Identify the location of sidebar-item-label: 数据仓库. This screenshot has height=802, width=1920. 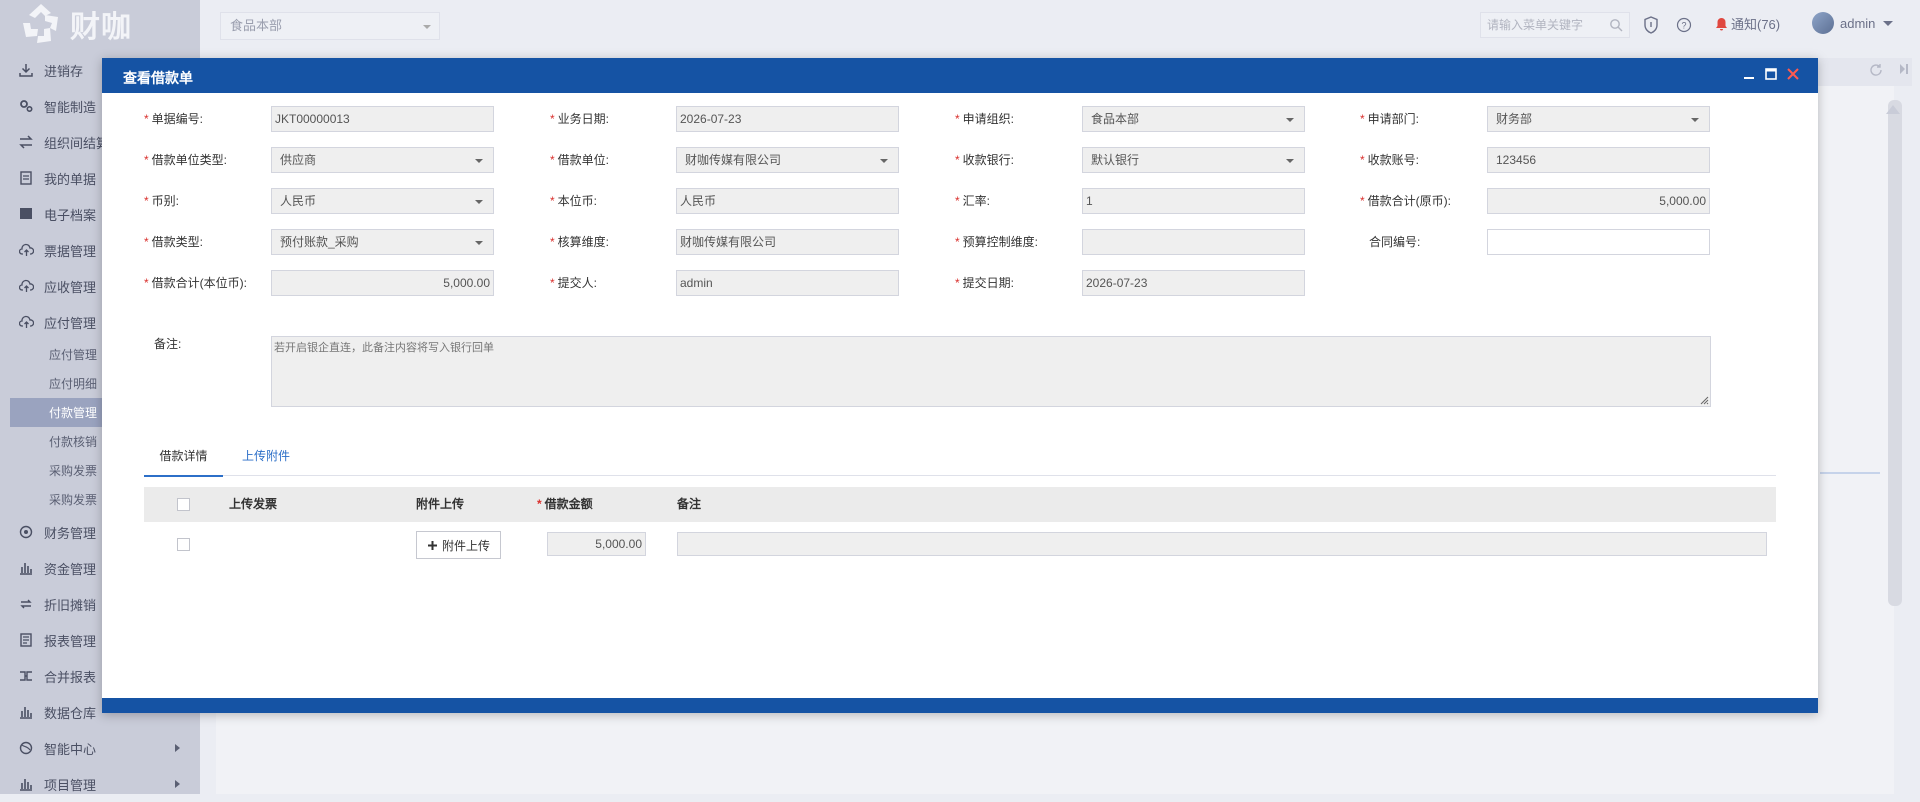
(70, 713).